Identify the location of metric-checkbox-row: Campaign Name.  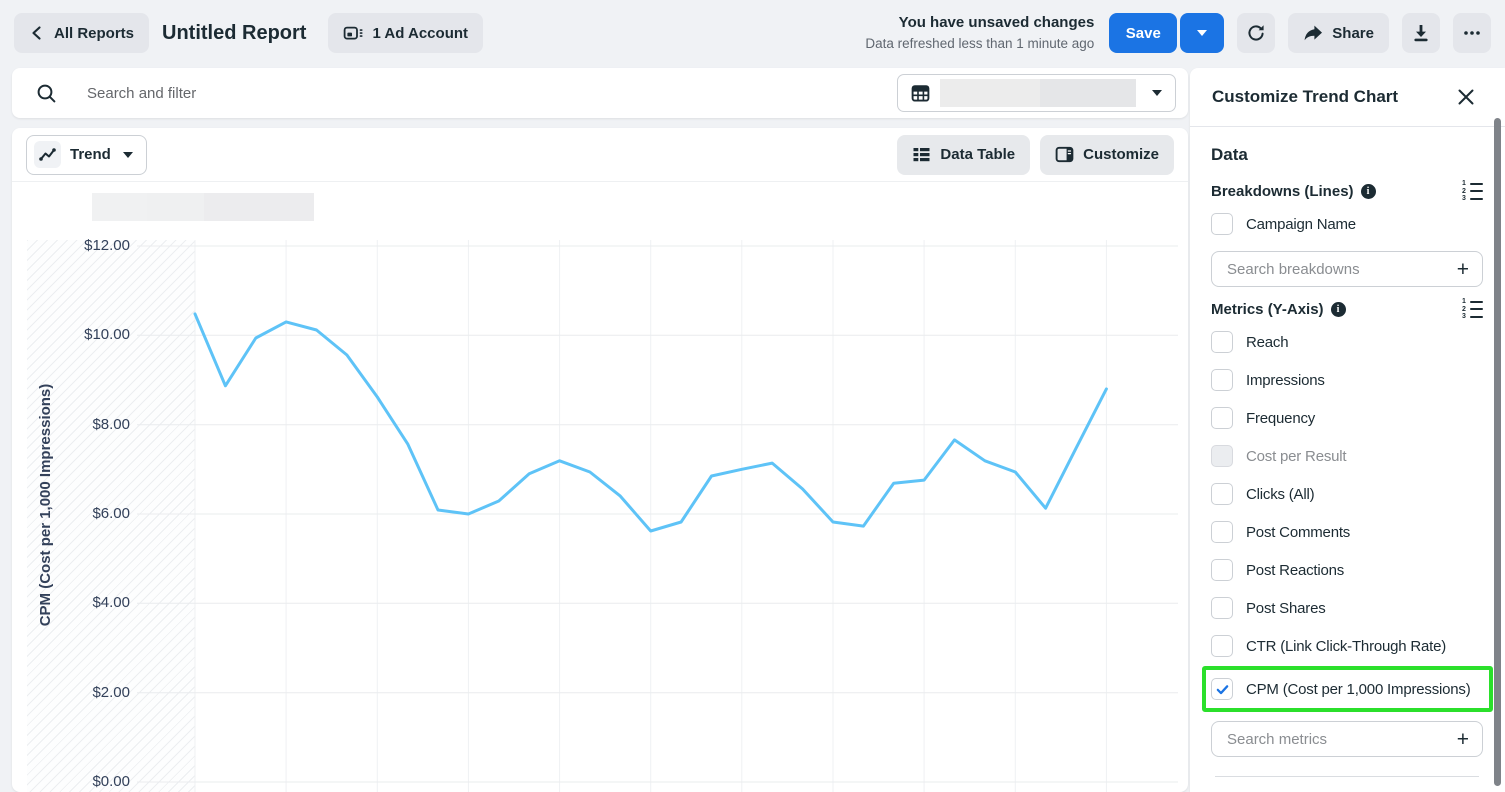
(1347, 224).